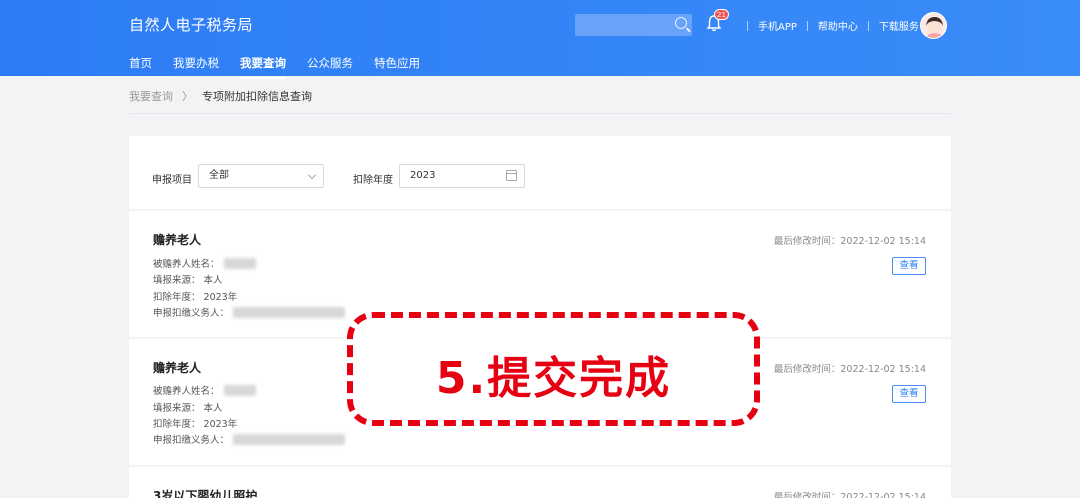 This screenshot has width=1080, height=498. I want to click on notification-badge: 21, so click(721, 14).